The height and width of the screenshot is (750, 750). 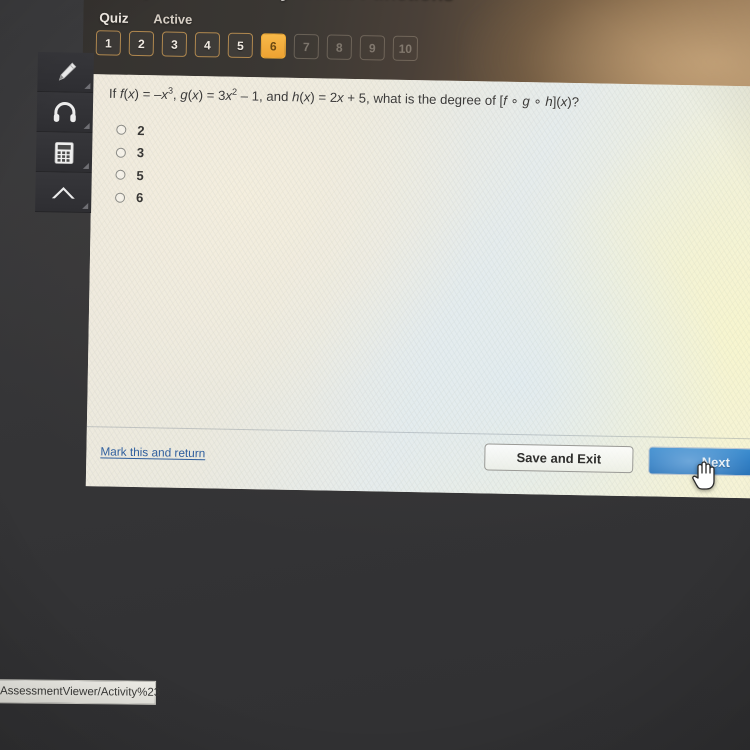 I want to click on answer-choice: 3, so click(x=130, y=152).